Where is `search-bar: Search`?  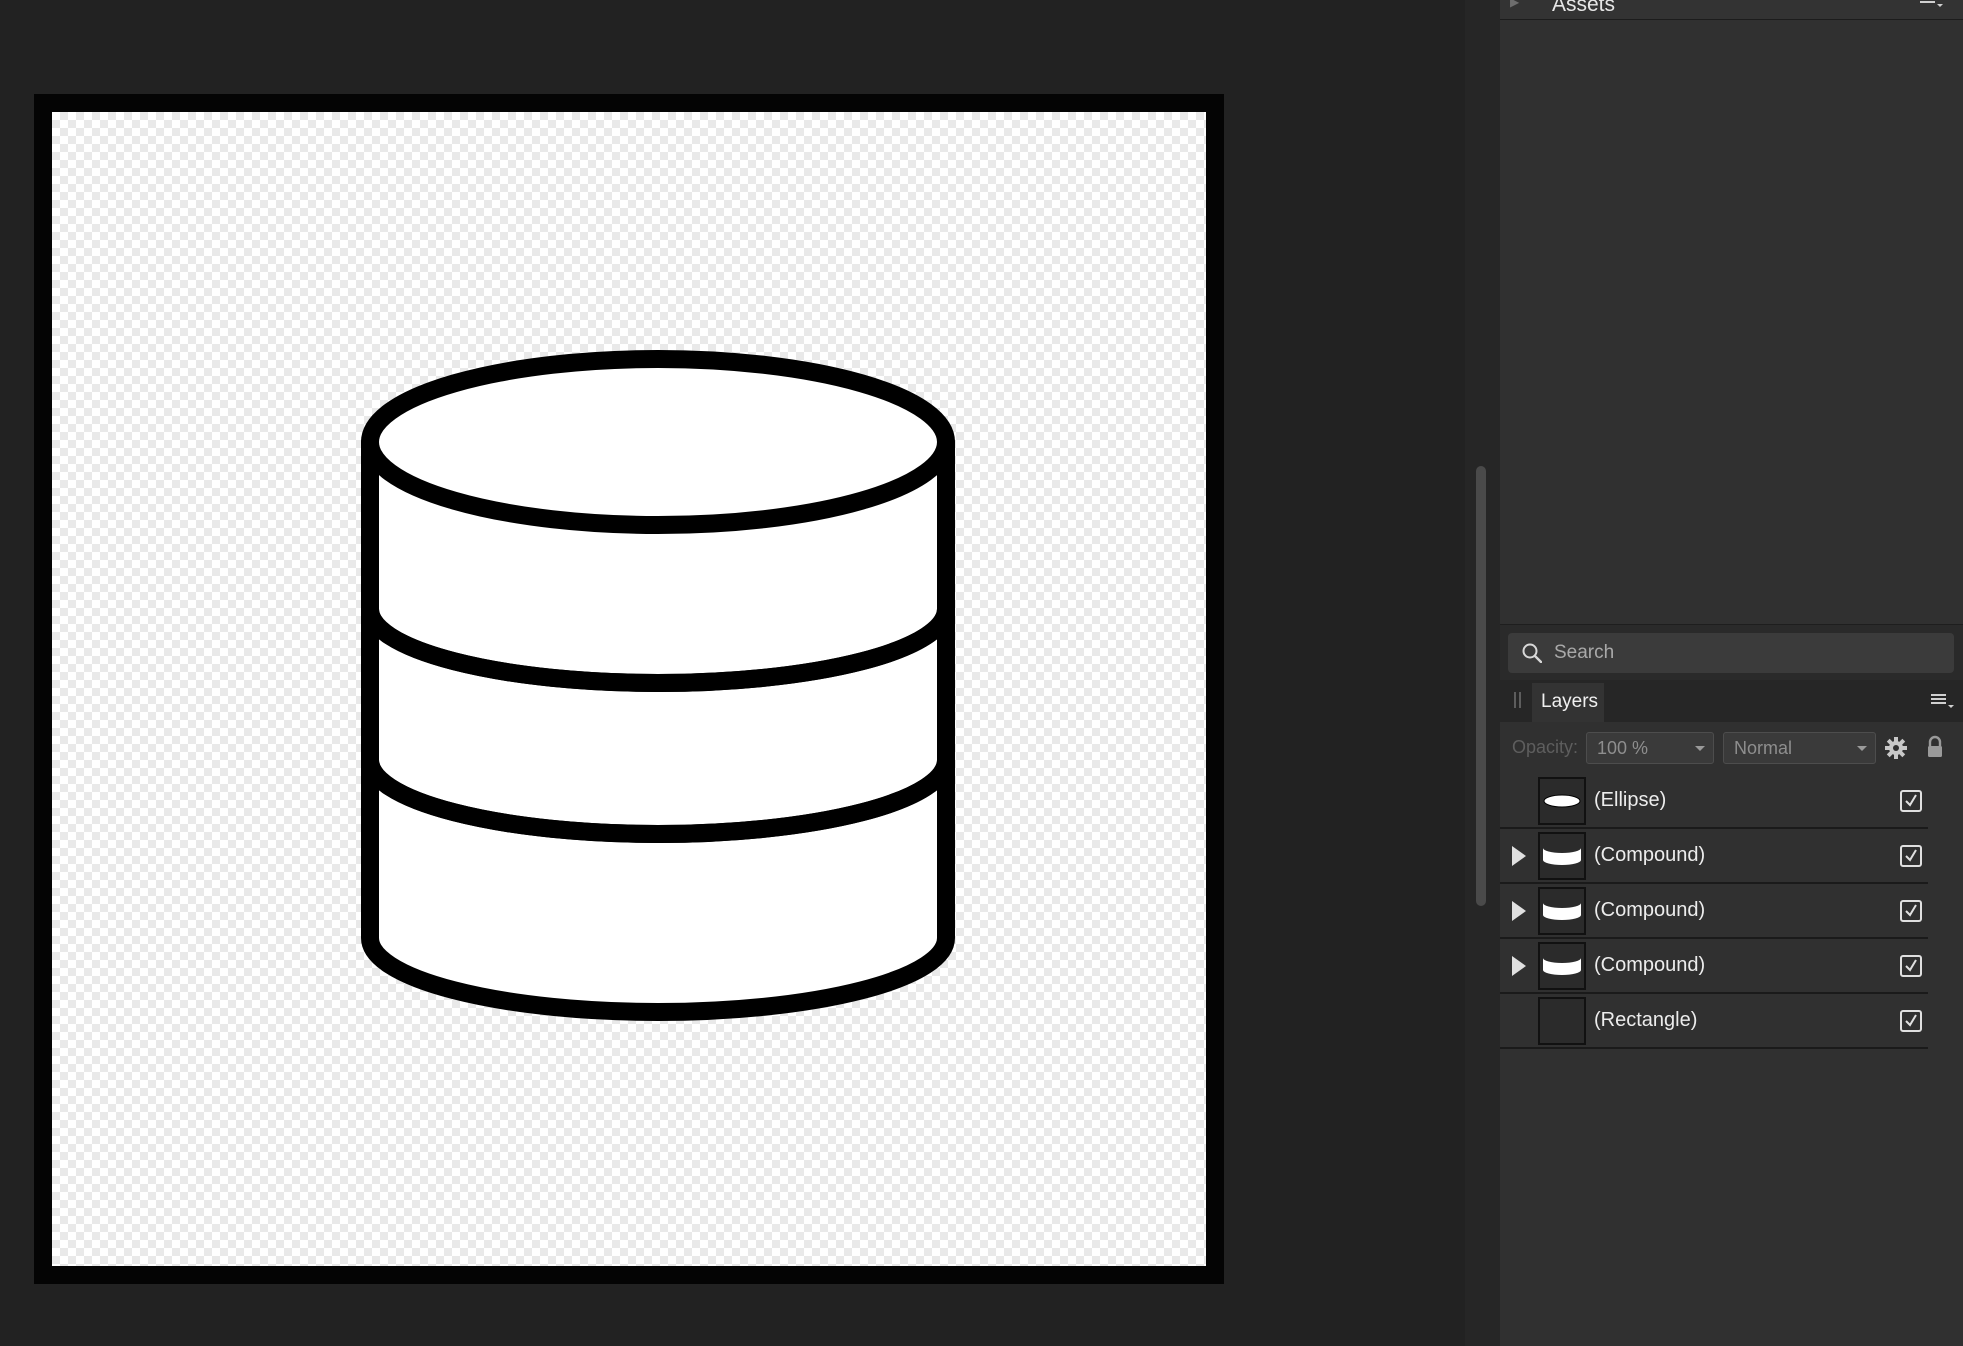 search-bar: Search is located at coordinates (1731, 652).